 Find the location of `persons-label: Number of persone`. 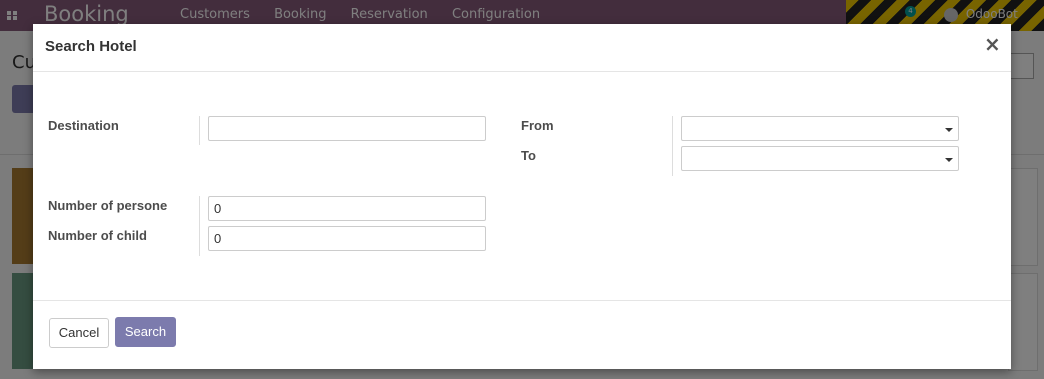

persons-label: Number of persone is located at coordinates (108, 205).